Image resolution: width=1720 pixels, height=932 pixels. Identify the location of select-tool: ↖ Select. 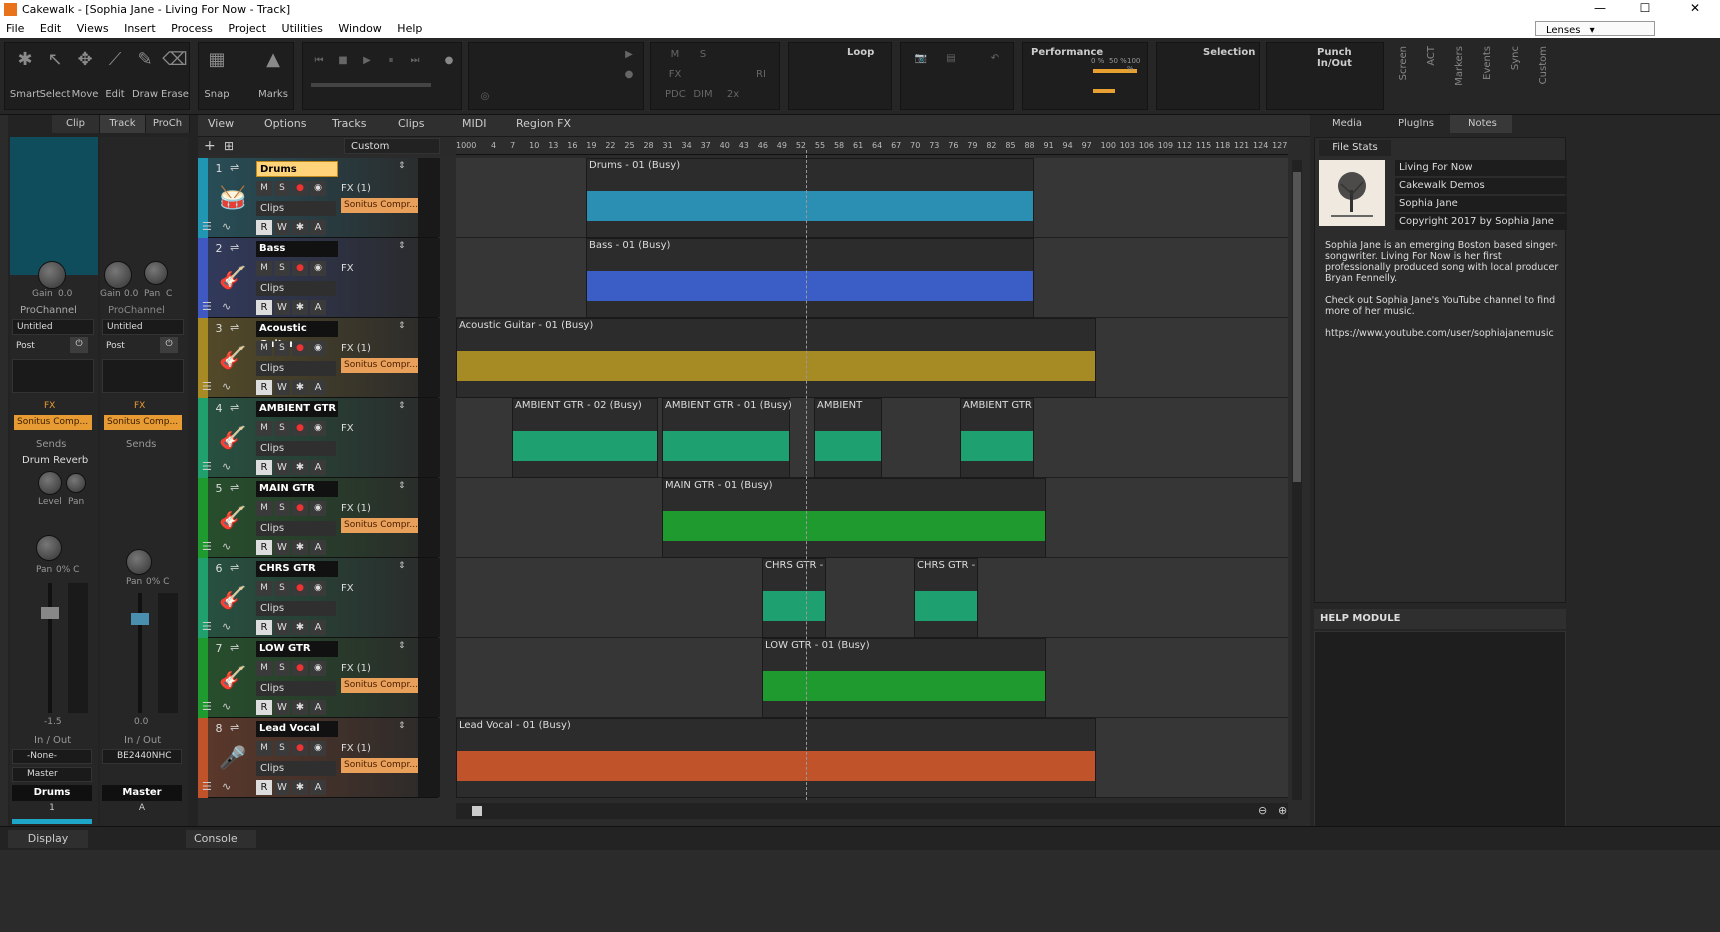
(55, 74).